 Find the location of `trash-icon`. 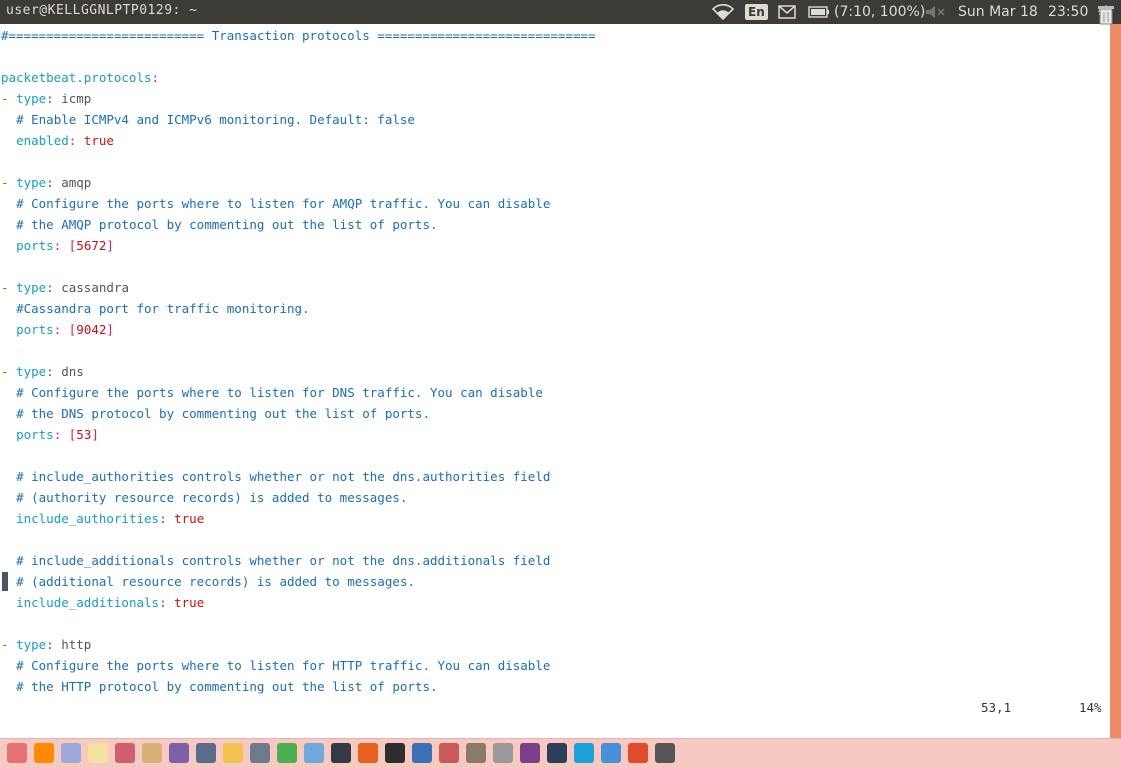

trash-icon is located at coordinates (1106, 14).